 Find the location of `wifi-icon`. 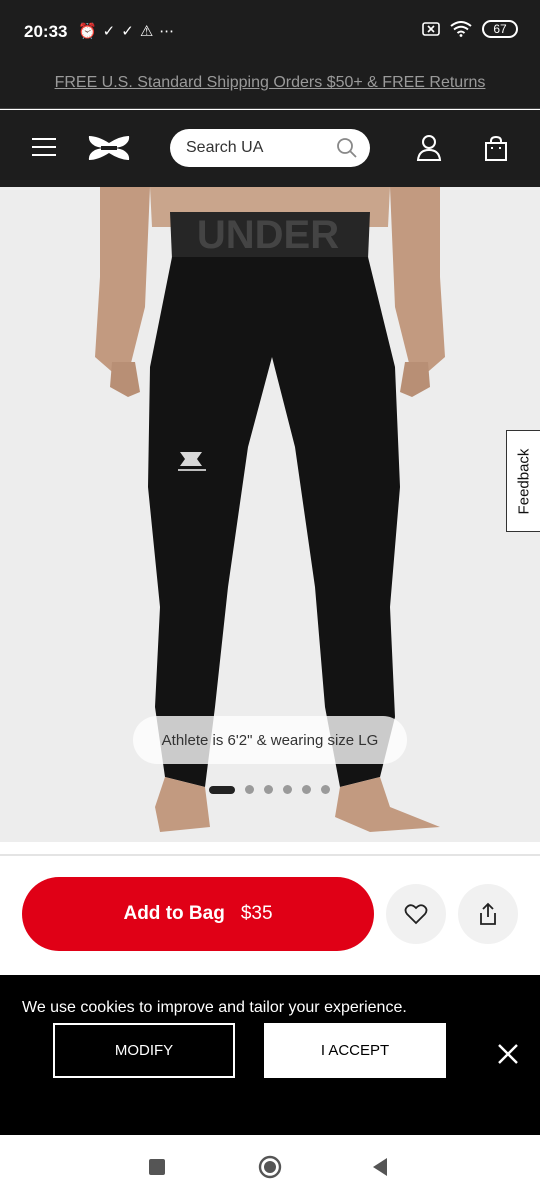

wifi-icon is located at coordinates (461, 29).